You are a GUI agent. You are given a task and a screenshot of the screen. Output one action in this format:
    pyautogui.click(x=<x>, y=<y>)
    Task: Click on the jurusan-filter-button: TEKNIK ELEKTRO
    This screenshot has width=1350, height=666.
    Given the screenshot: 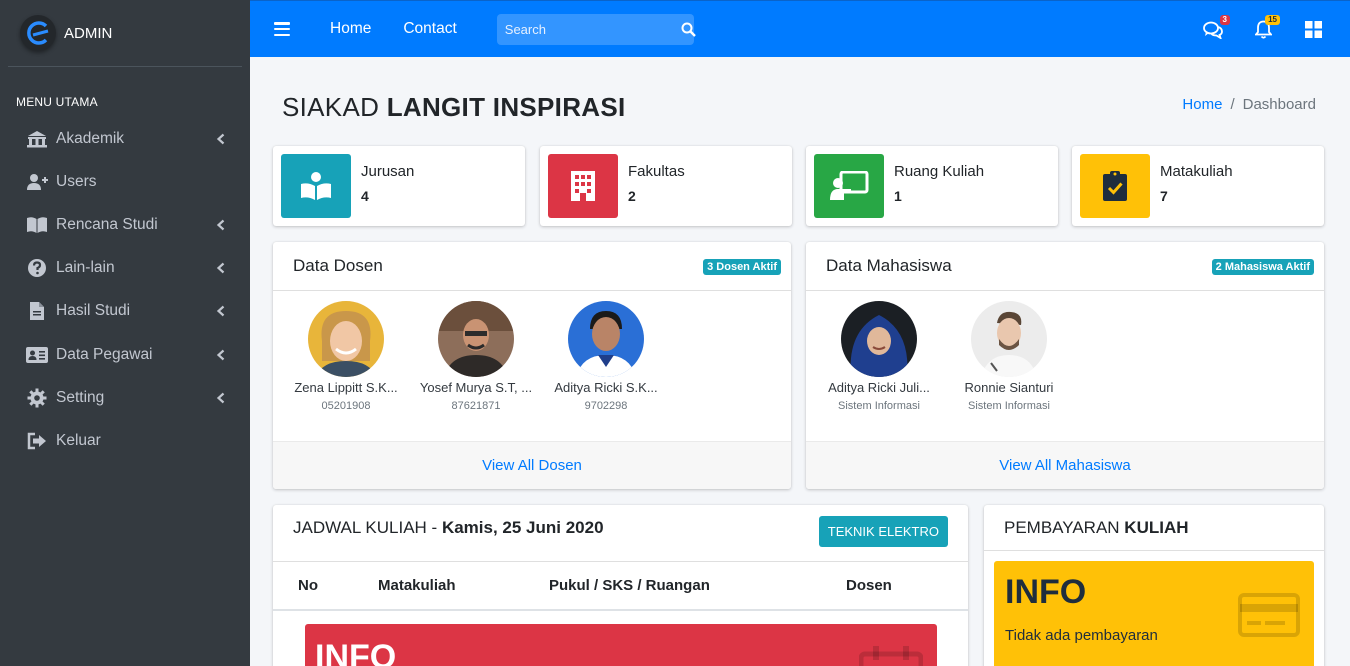 What is the action you would take?
    pyautogui.click(x=883, y=531)
    